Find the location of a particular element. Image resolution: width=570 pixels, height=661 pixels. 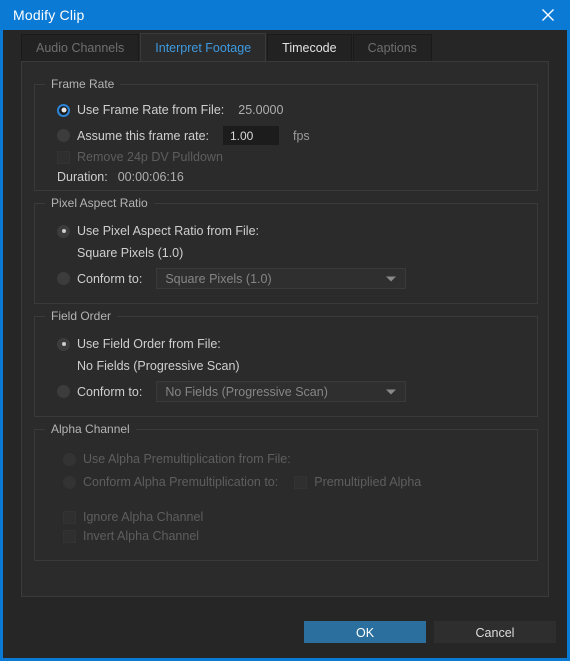

field-order-conform-radio is located at coordinates (63, 391).